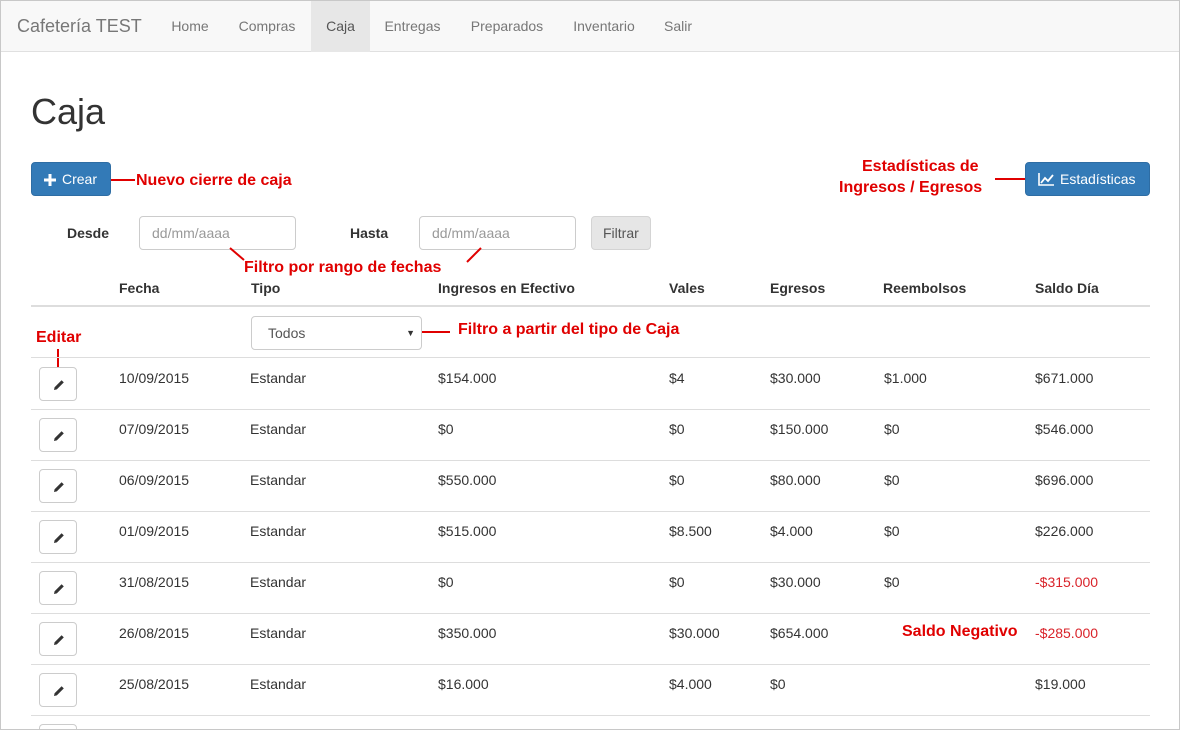 The width and height of the screenshot is (1180, 730). Describe the element at coordinates (1010, 179) in the screenshot. I see `annotation-arrow-stats` at that location.